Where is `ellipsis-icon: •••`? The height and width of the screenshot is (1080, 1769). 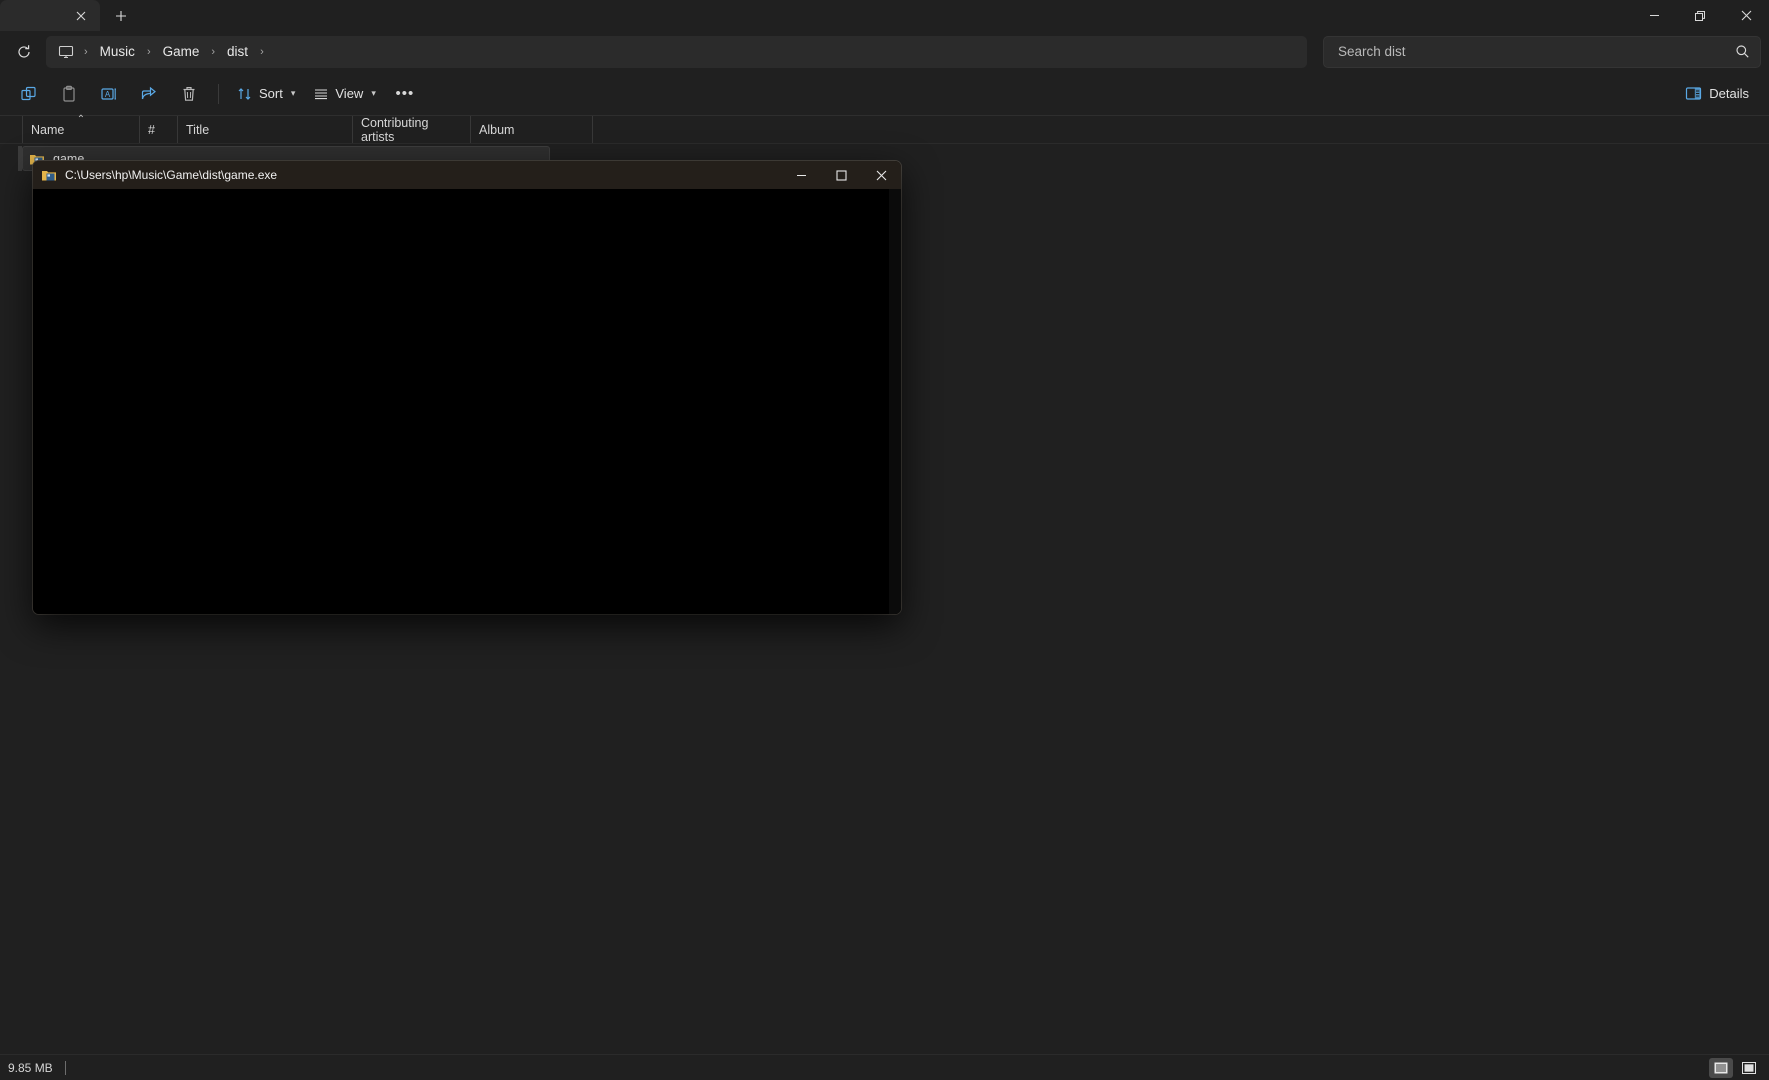
ellipsis-icon: ••• is located at coordinates (405, 93).